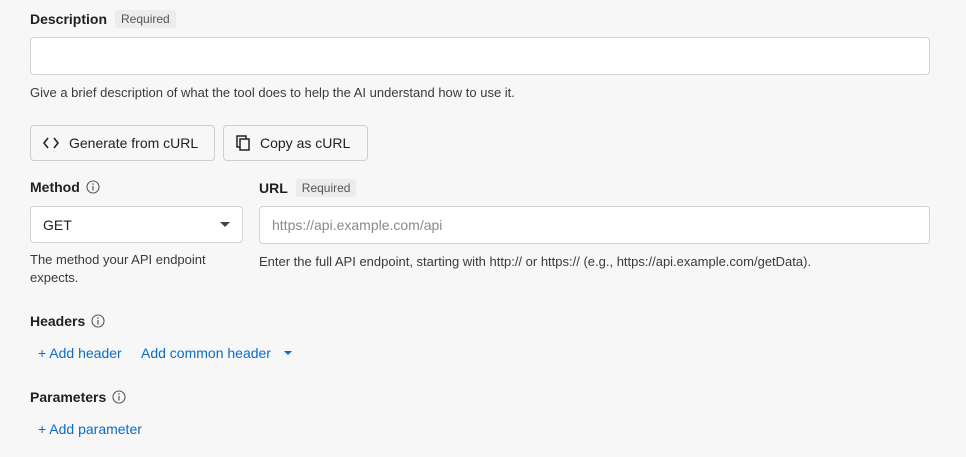  I want to click on url-label-row: URL Required, so click(308, 188).